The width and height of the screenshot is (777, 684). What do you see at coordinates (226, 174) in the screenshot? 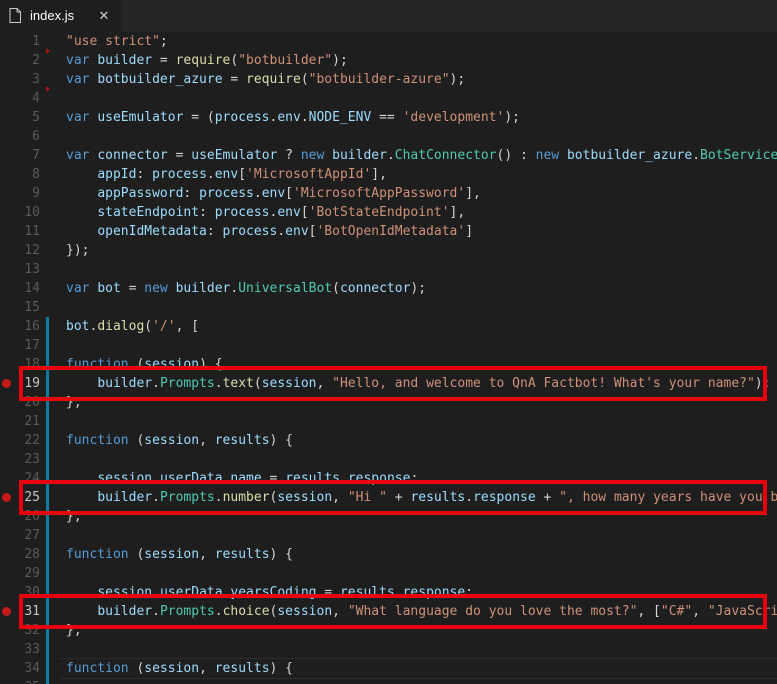
I see `code-text: appId: process.env['MicrosoftAppId'],` at bounding box center [226, 174].